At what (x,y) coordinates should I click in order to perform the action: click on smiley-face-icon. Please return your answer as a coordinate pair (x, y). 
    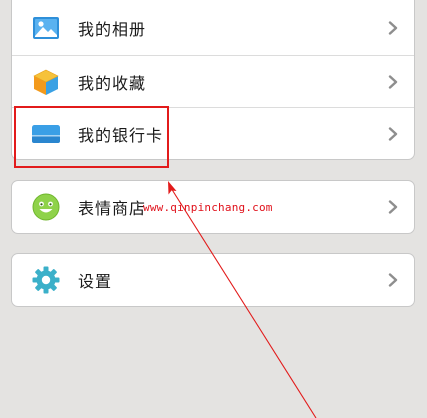
    Looking at the image, I should click on (46, 207).